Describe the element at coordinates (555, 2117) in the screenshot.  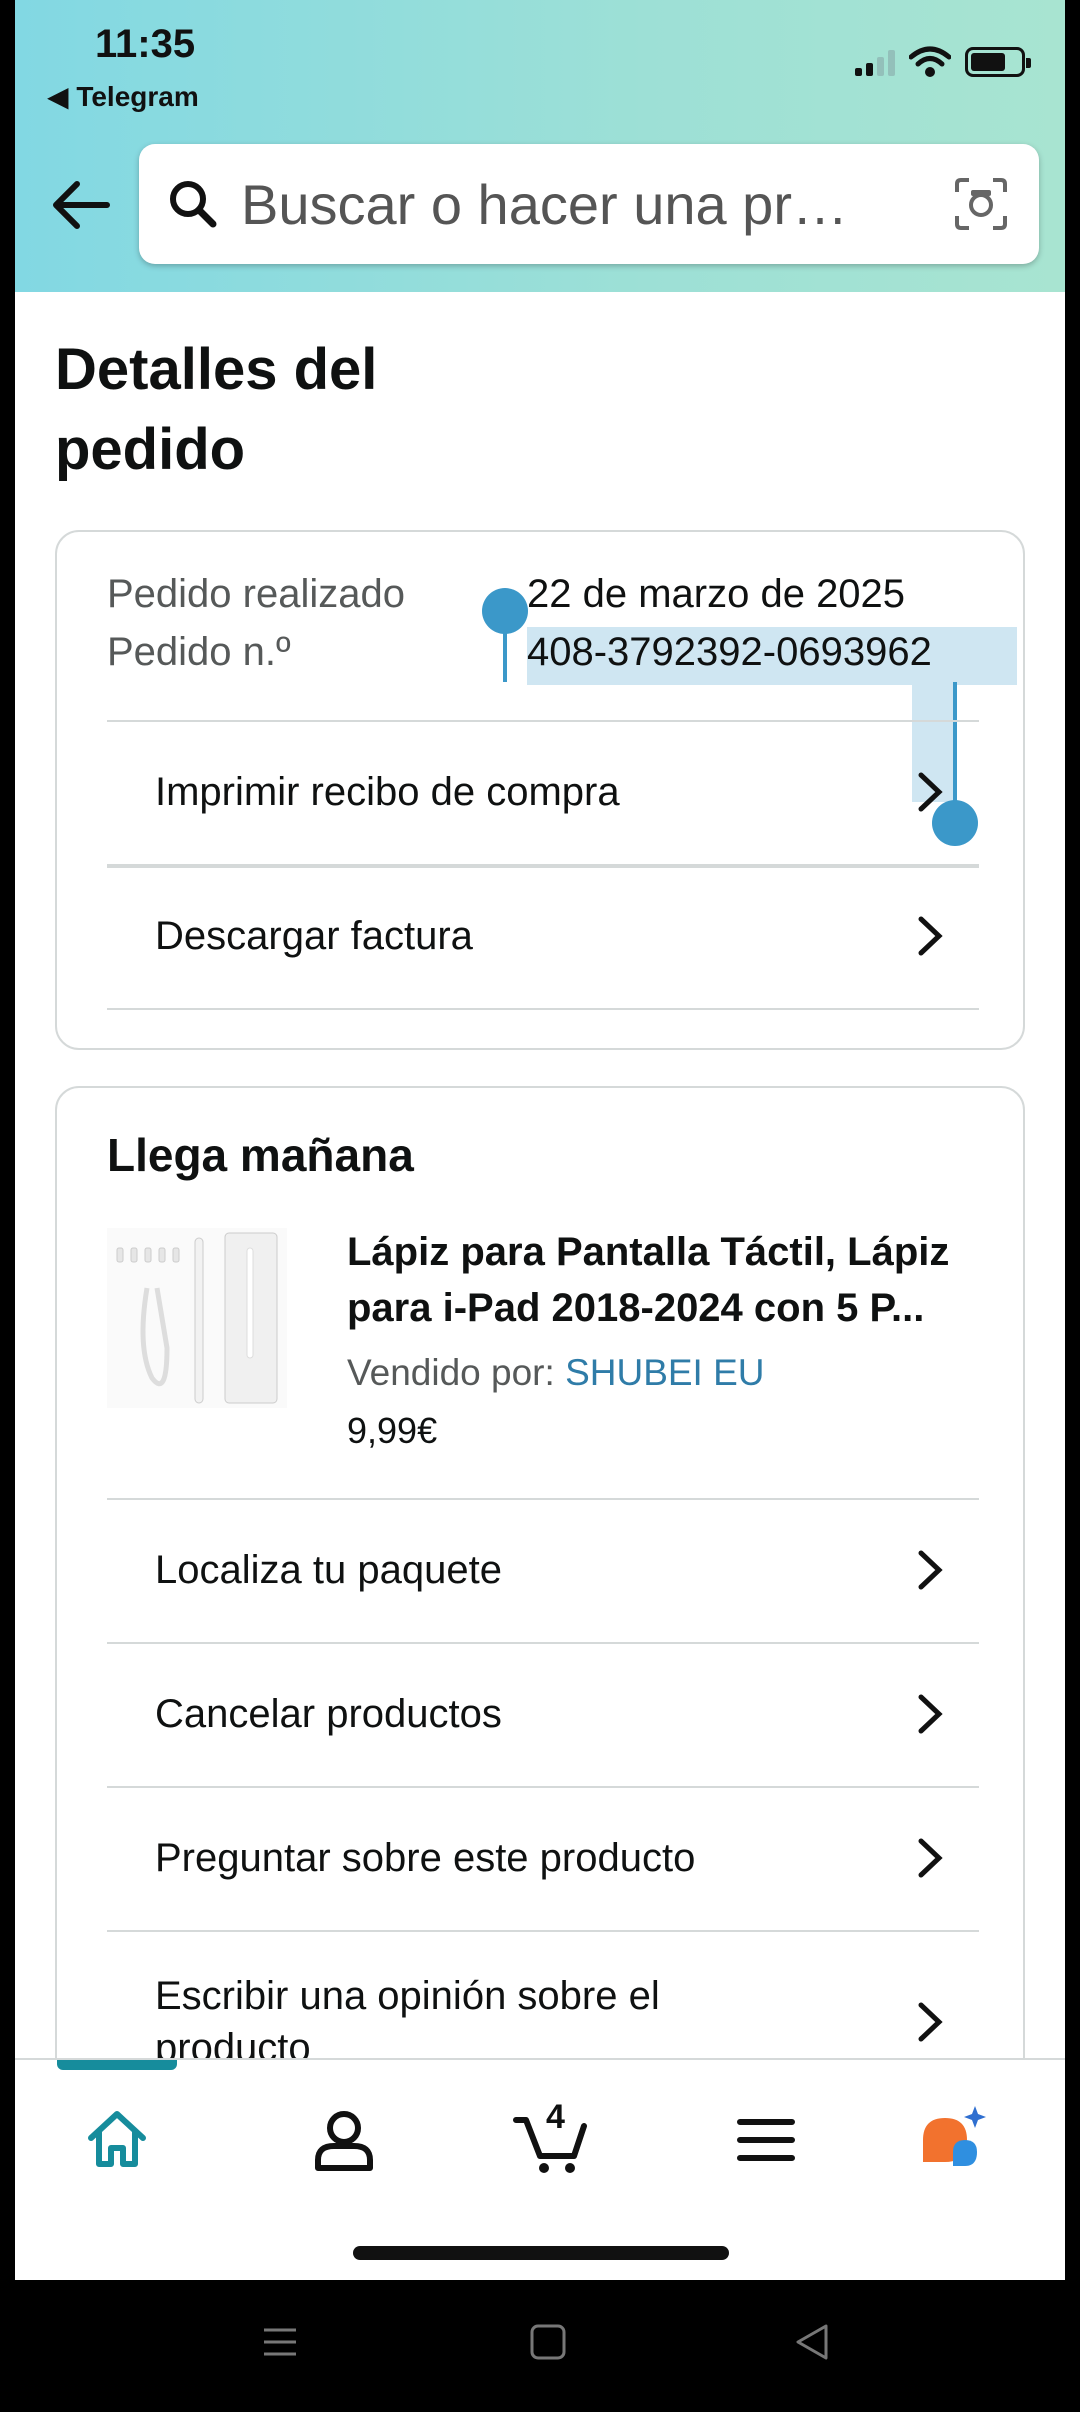
I see `cart-count-badge: 4` at that location.